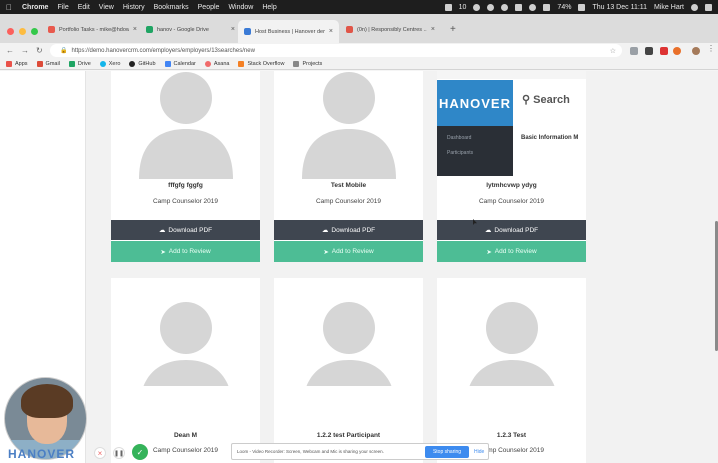 This screenshot has width=718, height=463. Describe the element at coordinates (288, 31) in the screenshot. I see `tab-host-business: Host Business | Hanover demo ×` at that location.